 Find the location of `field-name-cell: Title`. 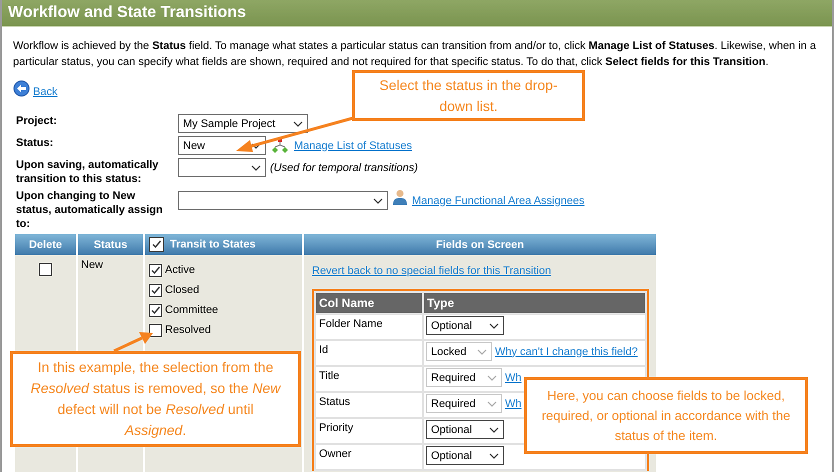

field-name-cell: Title is located at coordinates (369, 379).